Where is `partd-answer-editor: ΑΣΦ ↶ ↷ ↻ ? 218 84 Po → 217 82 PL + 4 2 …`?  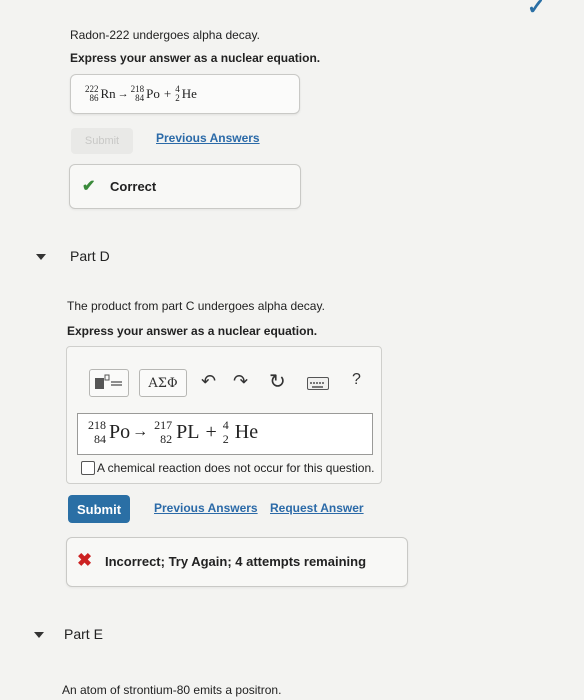 partd-answer-editor: ΑΣΦ ↶ ↷ ↻ ? 218 84 Po → 217 82 PL + 4 2 … is located at coordinates (224, 415).